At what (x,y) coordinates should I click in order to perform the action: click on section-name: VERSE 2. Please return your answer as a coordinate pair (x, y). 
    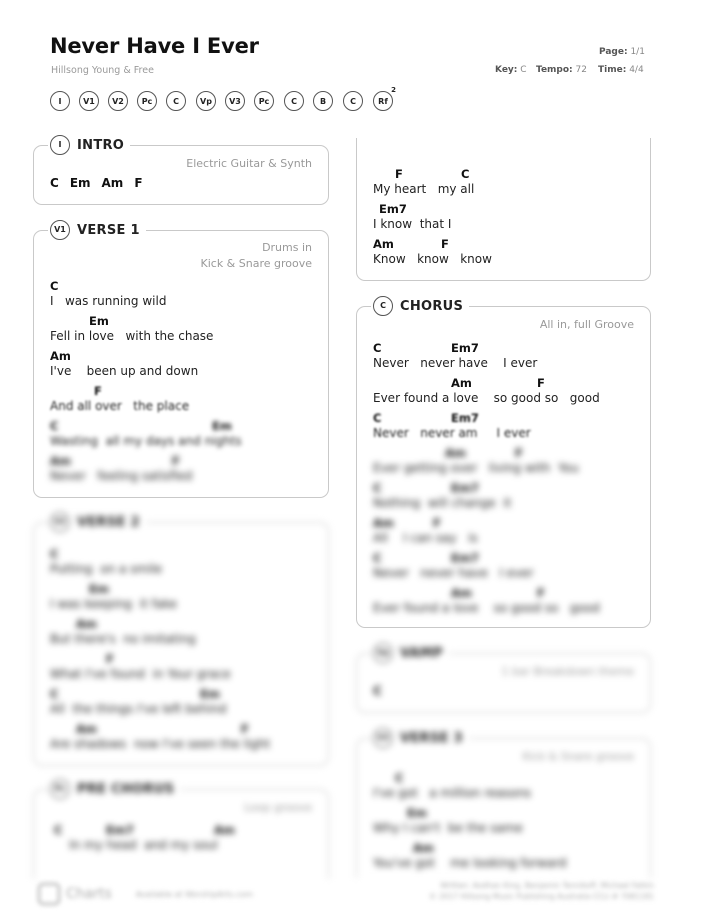
    Looking at the image, I should click on (108, 522).